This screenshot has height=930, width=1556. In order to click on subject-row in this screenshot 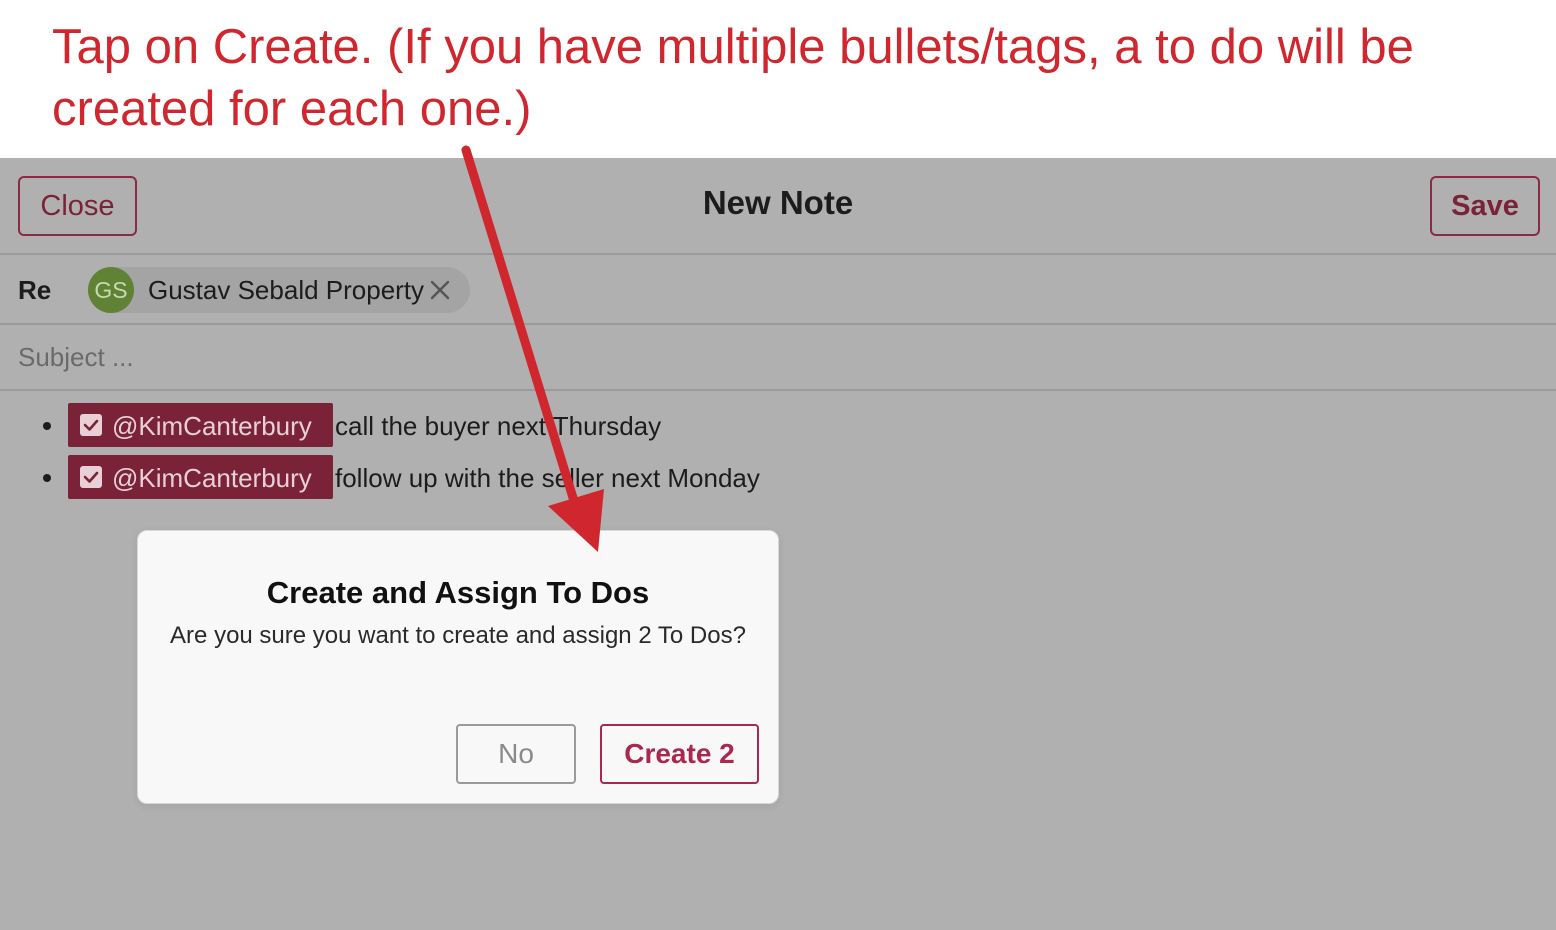, I will do `click(778, 358)`.